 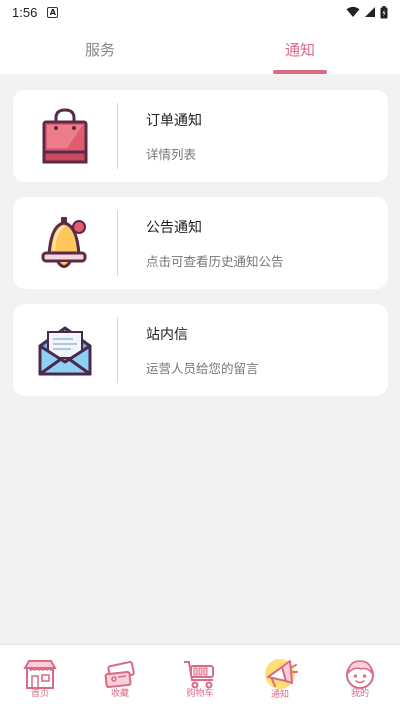 What do you see at coordinates (171, 154) in the screenshot?
I see `card-subtitle: 详情列表` at bounding box center [171, 154].